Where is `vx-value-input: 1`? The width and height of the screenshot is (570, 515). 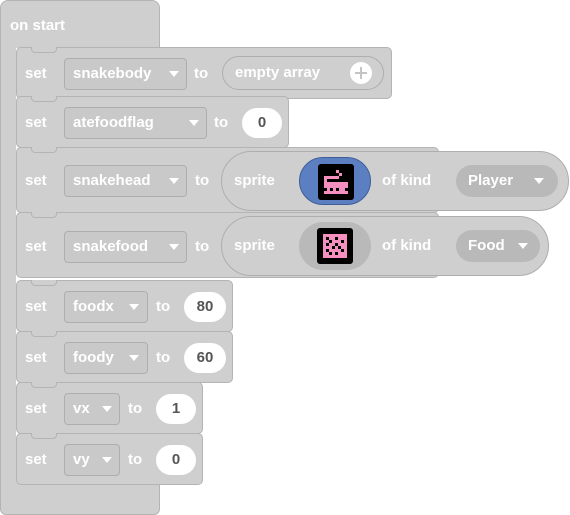 vx-value-input: 1 is located at coordinates (176, 409).